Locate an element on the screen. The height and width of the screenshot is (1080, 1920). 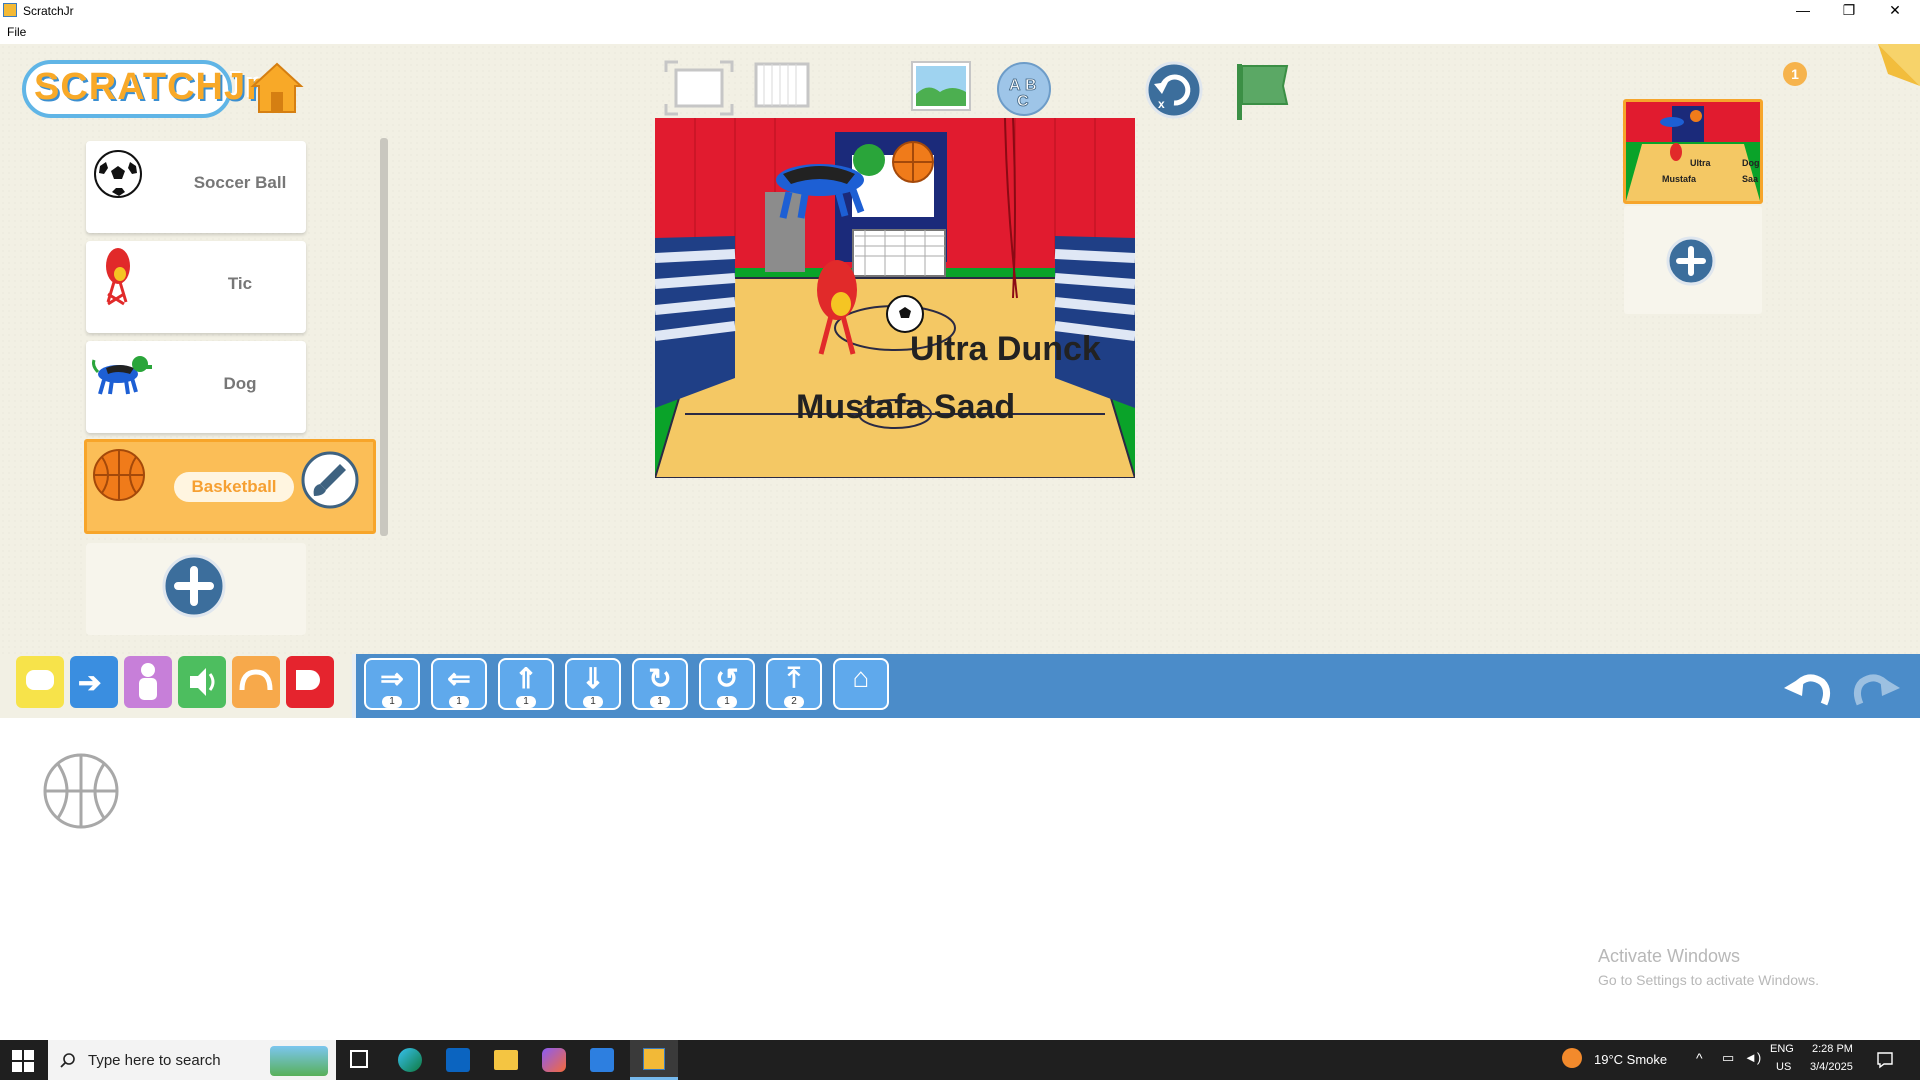
block-move-up: ⇑ 1 is located at coordinates (526, 684).